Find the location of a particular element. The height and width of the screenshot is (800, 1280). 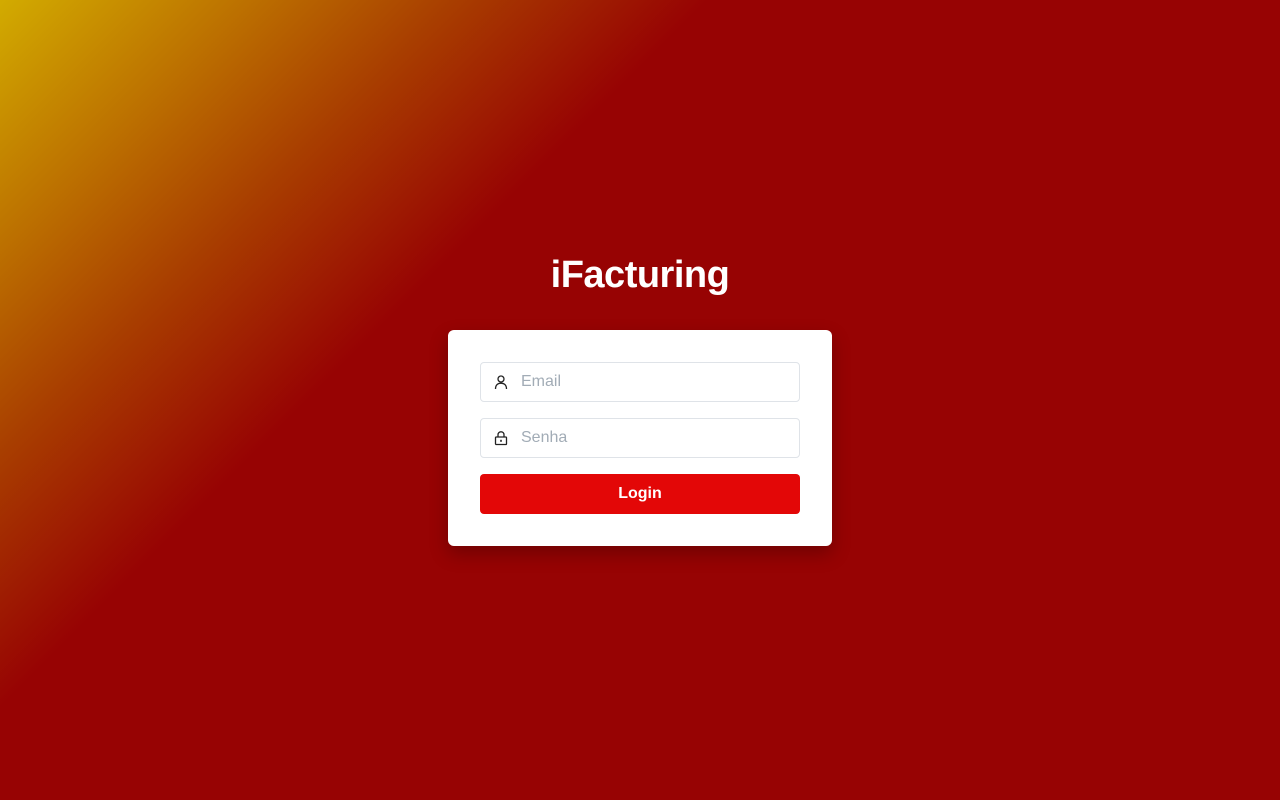

password-input is located at coordinates (656, 438).